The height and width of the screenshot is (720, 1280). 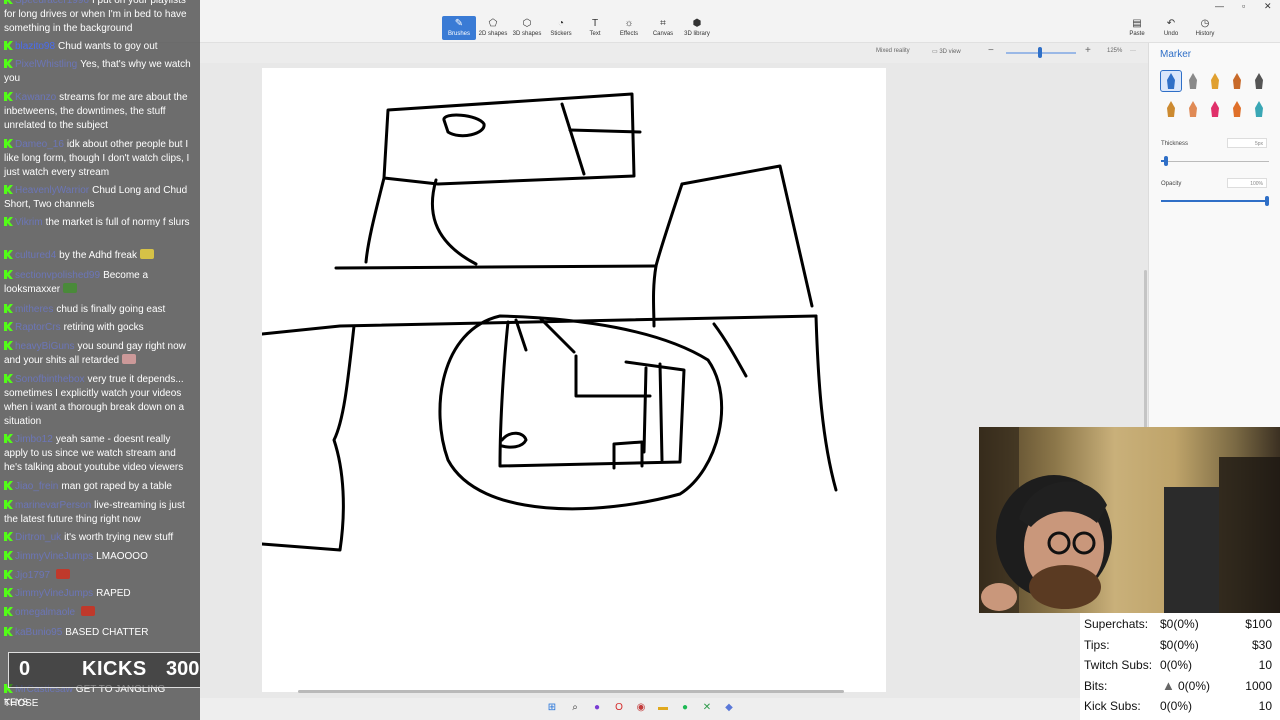 What do you see at coordinates (38, 327) in the screenshot?
I see `chat-username: RaptorCrs` at bounding box center [38, 327].